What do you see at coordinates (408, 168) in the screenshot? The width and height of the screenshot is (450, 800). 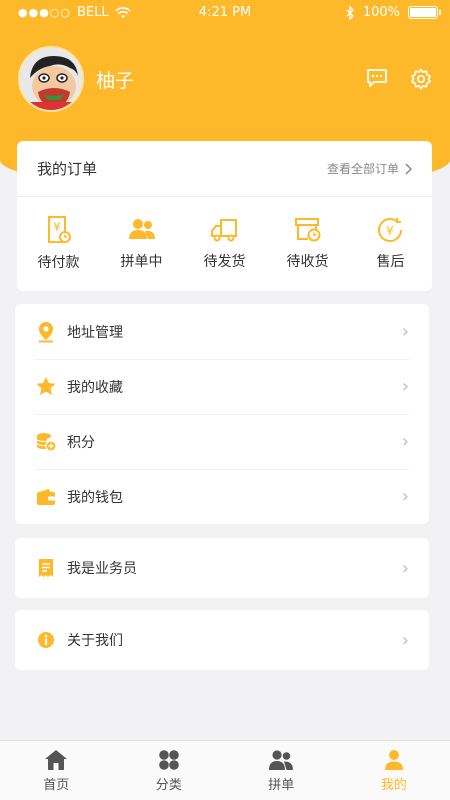 I see `chevron-right-icon` at bounding box center [408, 168].